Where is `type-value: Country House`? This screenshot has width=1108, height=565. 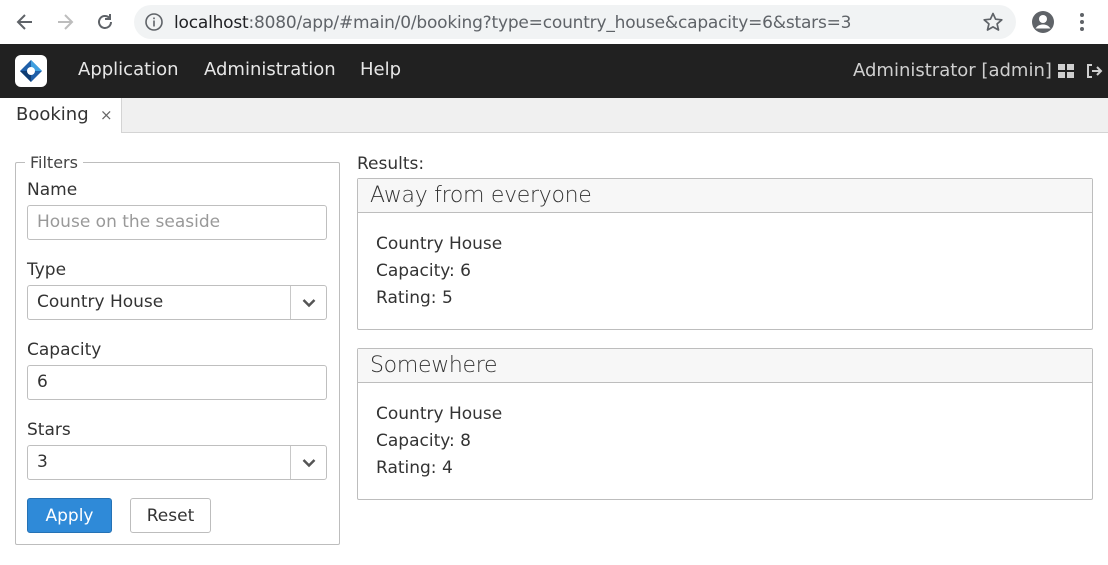
type-value: Country House is located at coordinates (100, 302).